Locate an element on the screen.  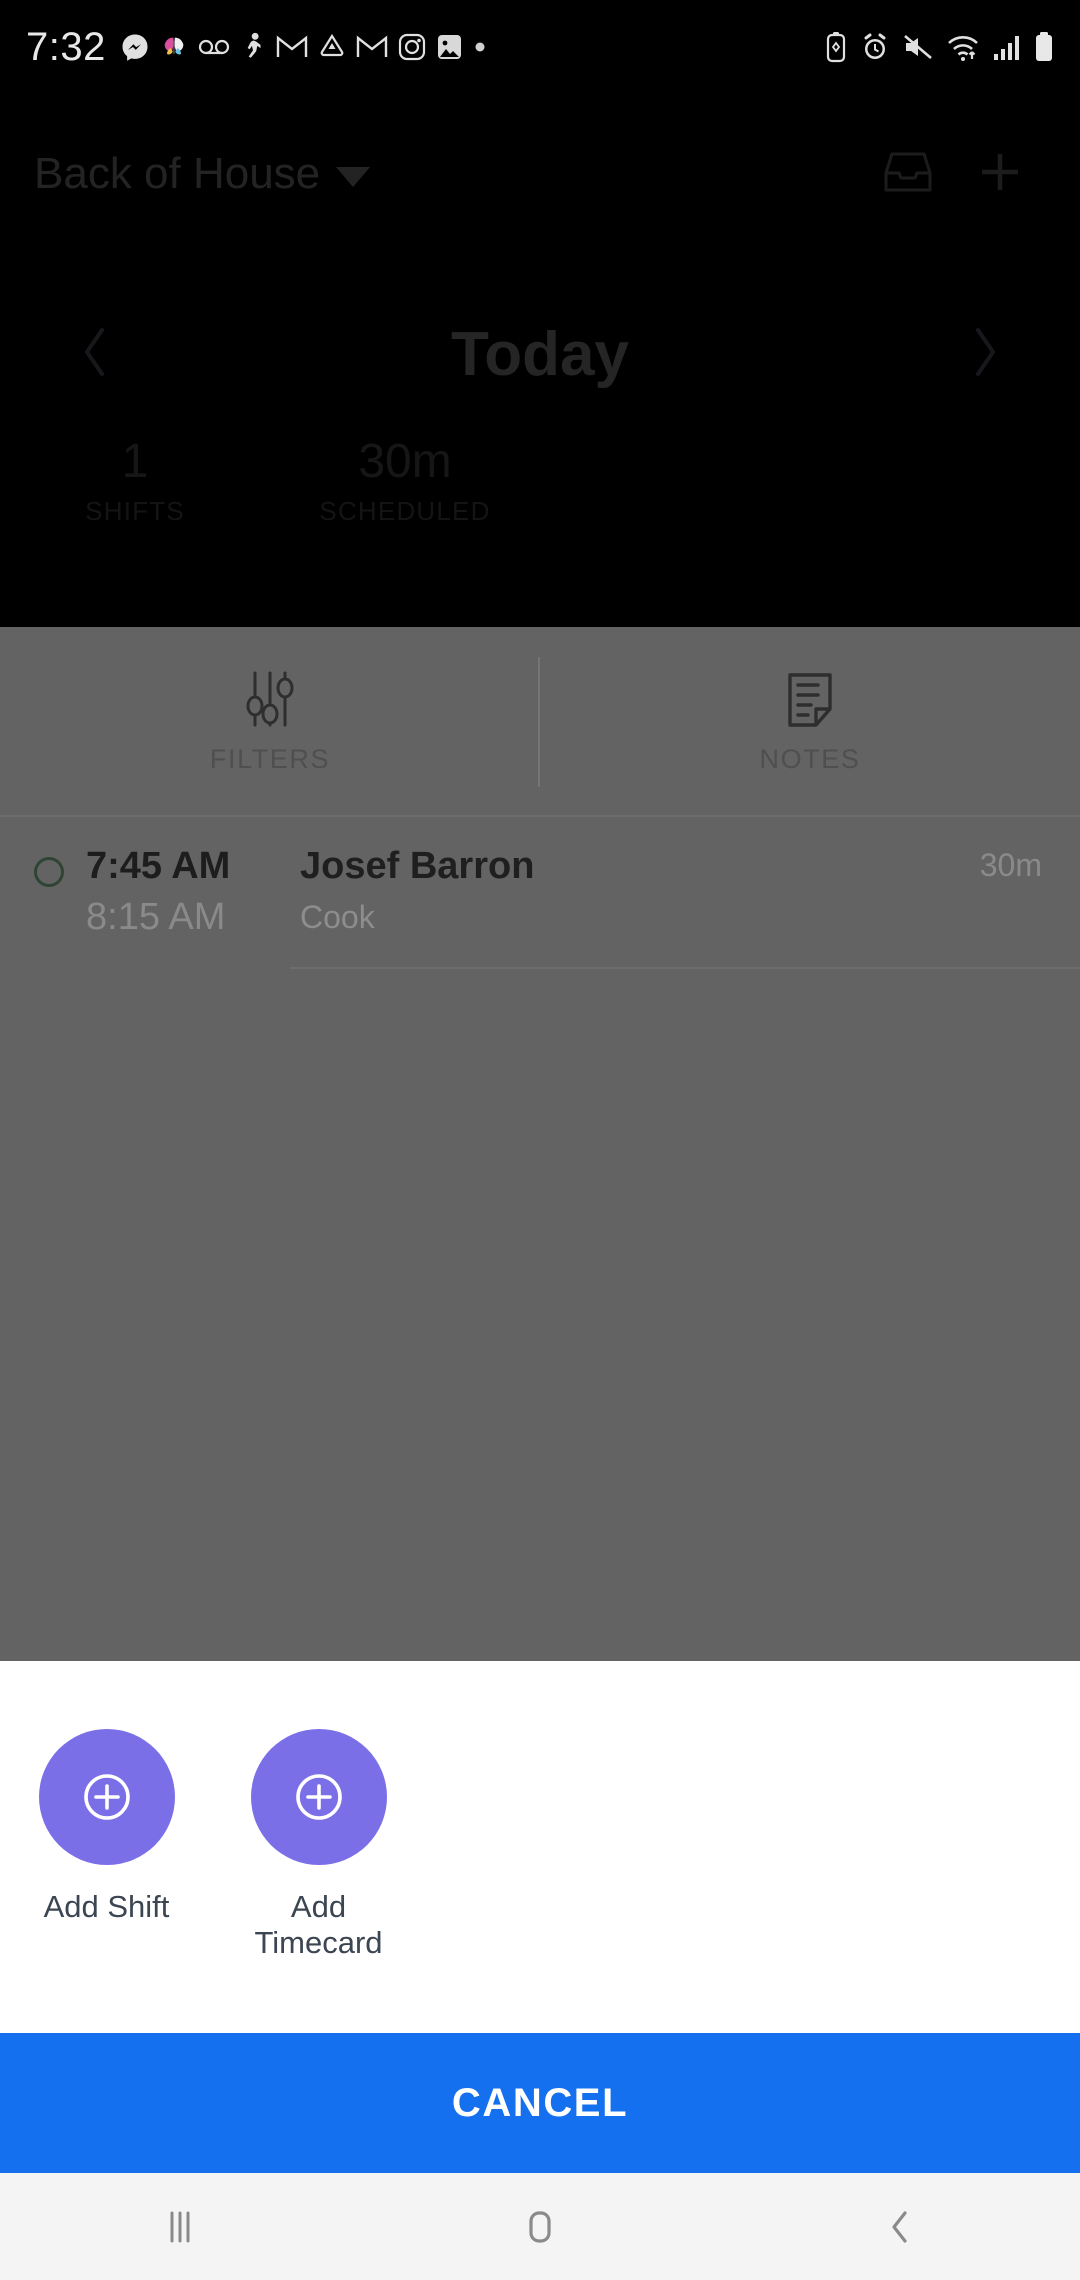
recents-icon is located at coordinates (180, 2227).